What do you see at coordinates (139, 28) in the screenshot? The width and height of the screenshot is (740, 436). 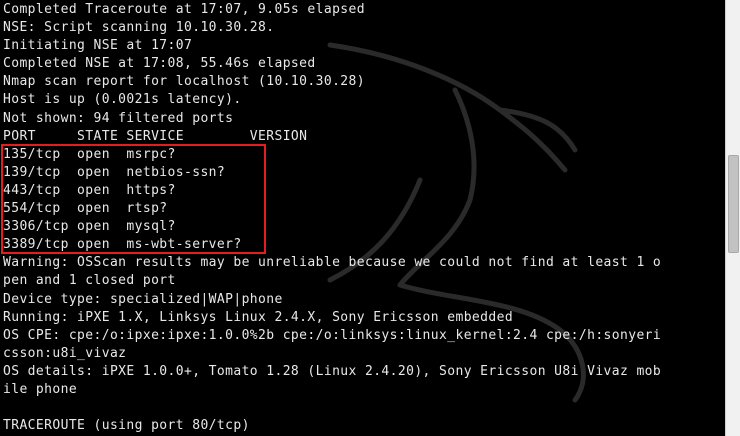 I see `output-line: NSE: Script scanning 10.10.30.28.` at bounding box center [139, 28].